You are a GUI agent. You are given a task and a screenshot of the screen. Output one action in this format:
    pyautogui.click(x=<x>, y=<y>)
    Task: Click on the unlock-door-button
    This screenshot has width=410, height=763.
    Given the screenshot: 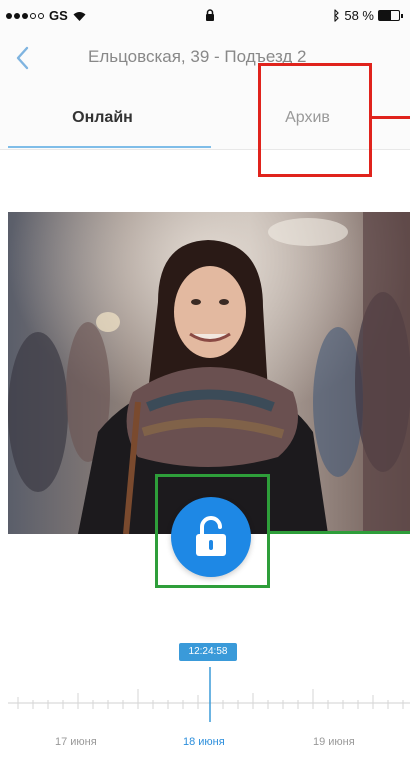 What is the action you would take?
    pyautogui.click(x=211, y=537)
    